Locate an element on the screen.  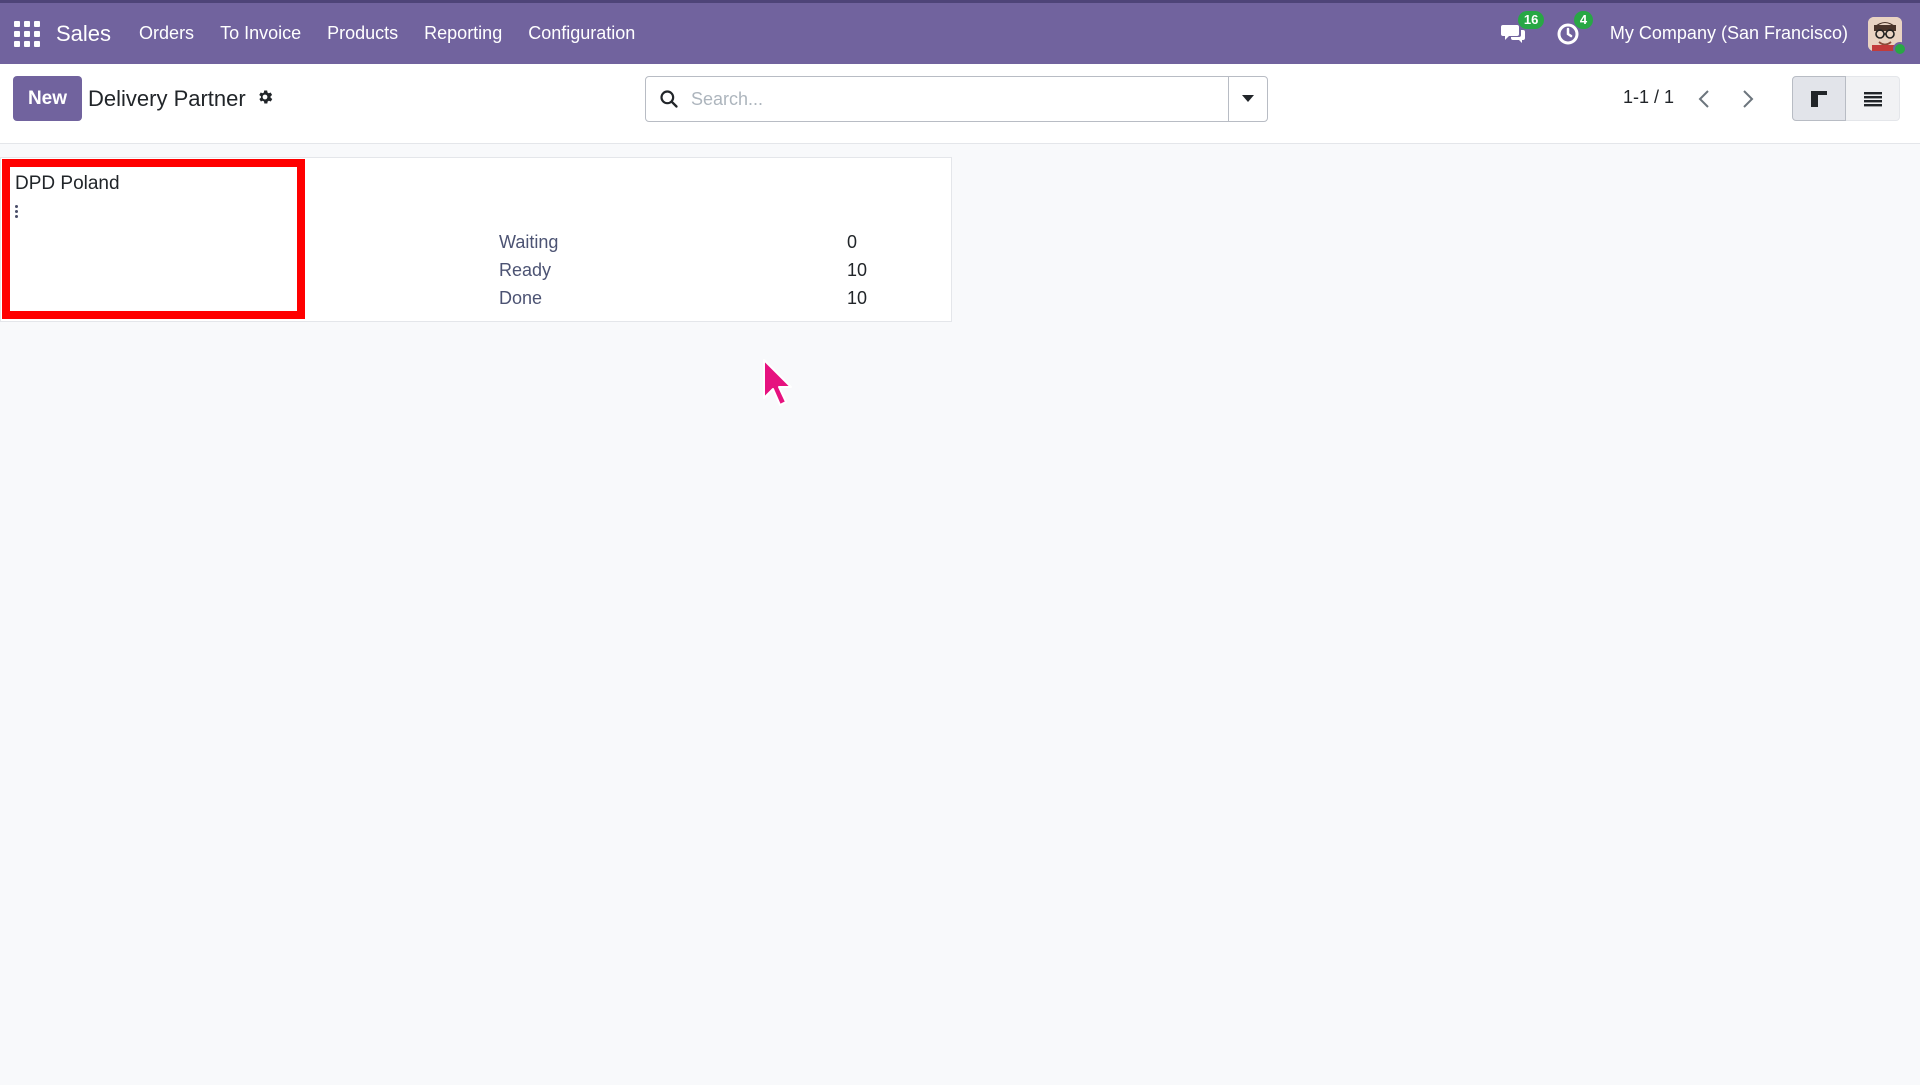
activities-badge: 4 is located at coordinates (1583, 19).